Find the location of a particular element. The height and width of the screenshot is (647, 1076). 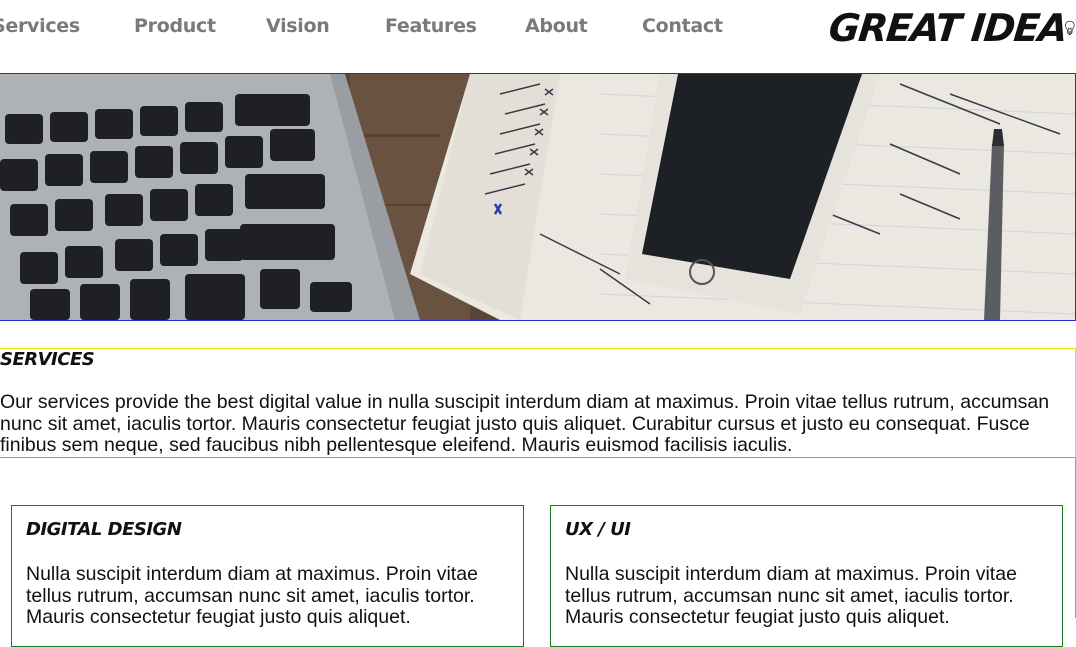

nav-link-product: Product is located at coordinates (175, 26).